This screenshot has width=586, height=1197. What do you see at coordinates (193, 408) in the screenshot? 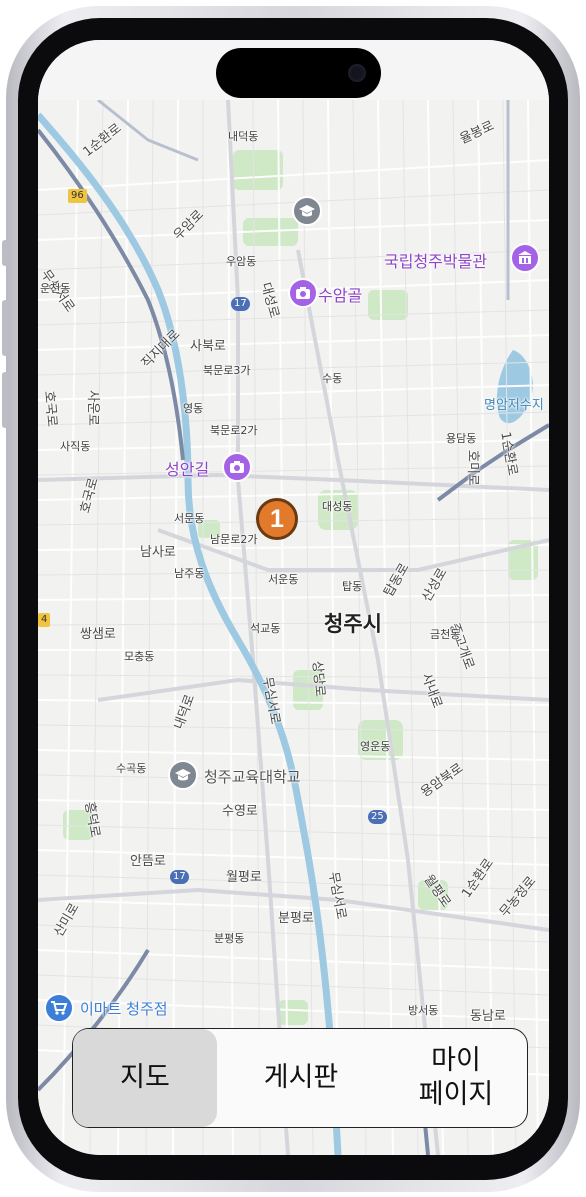
I see `area-label: 영동` at bounding box center [193, 408].